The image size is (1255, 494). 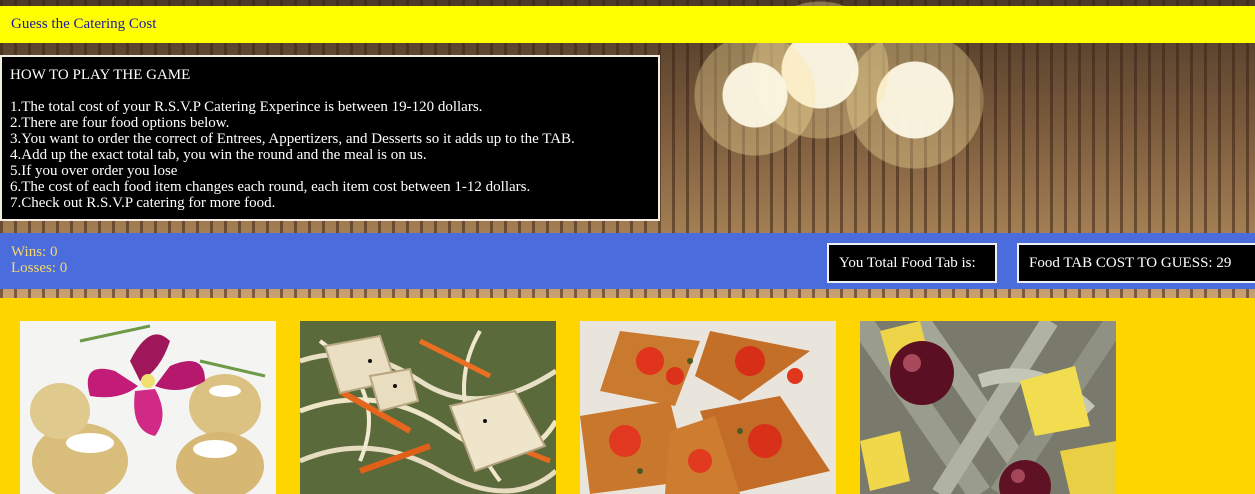 I want to click on instruction-rule: 5.If you over order you lose, so click(x=94, y=171).